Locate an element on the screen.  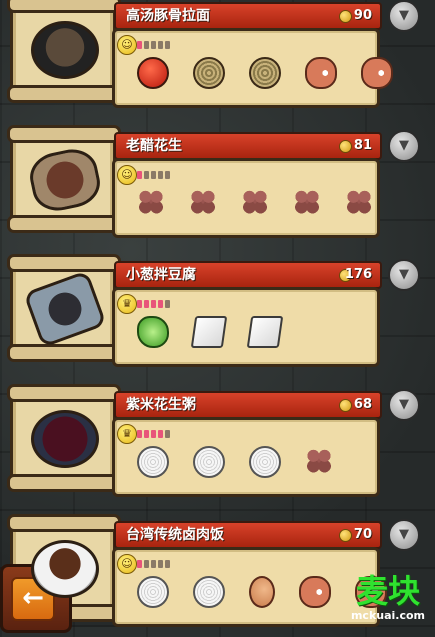
watermark-main-text: 麦块 is located at coordinates (387, 591).